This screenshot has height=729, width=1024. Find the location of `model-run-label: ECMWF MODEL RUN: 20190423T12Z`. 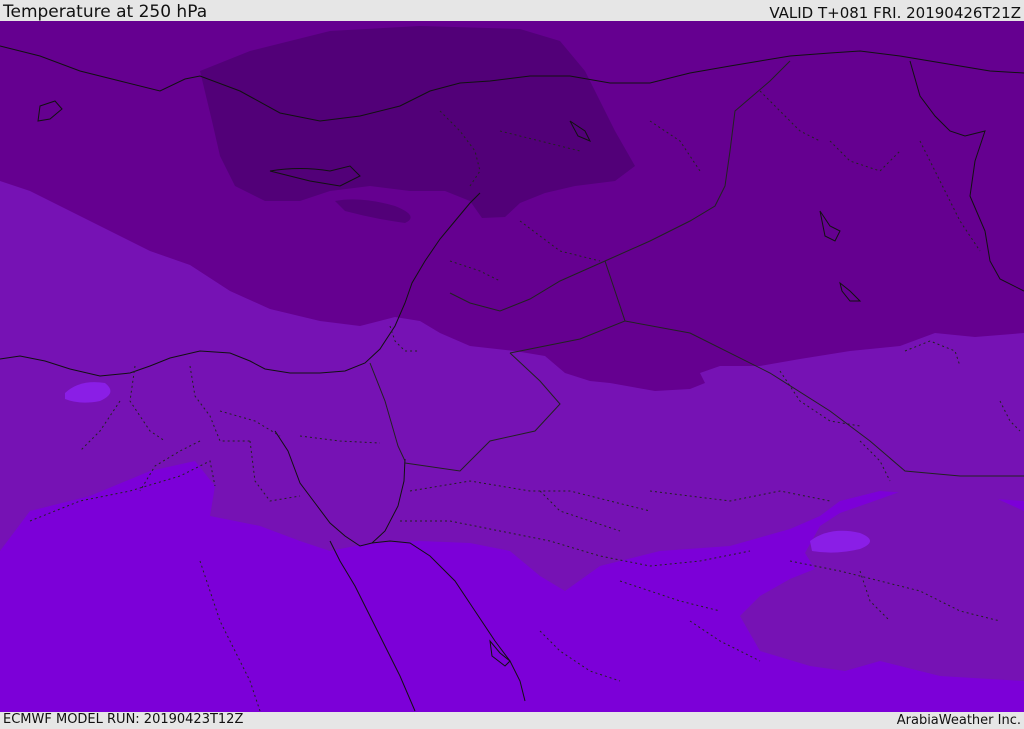

model-run-label: ECMWF MODEL RUN: 20190423T12Z is located at coordinates (123, 719).